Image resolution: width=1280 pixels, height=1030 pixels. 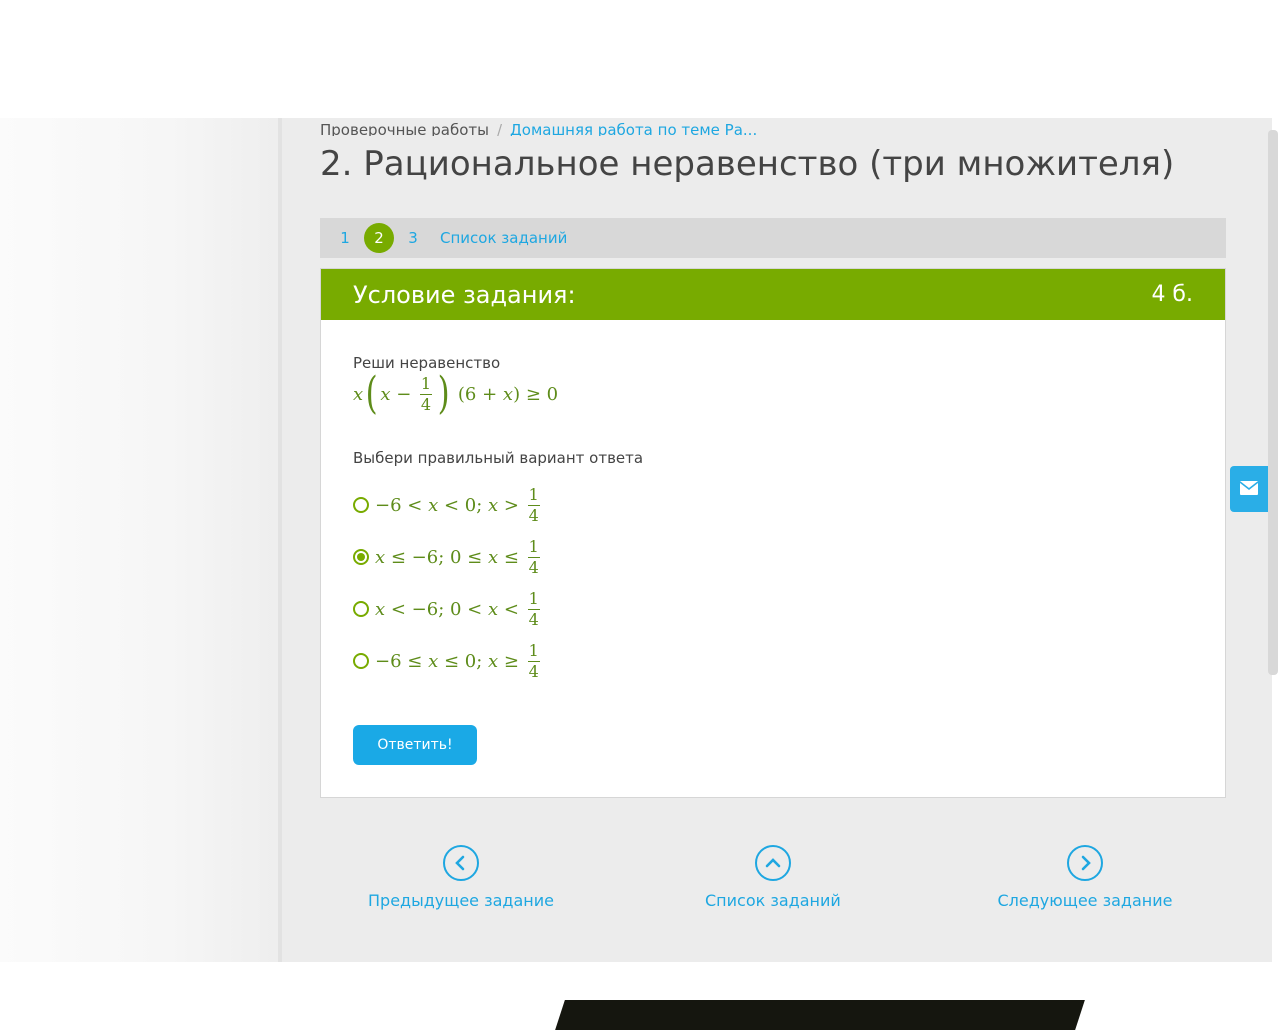 I want to click on task-list-link: Список заданий, so click(x=773, y=877).